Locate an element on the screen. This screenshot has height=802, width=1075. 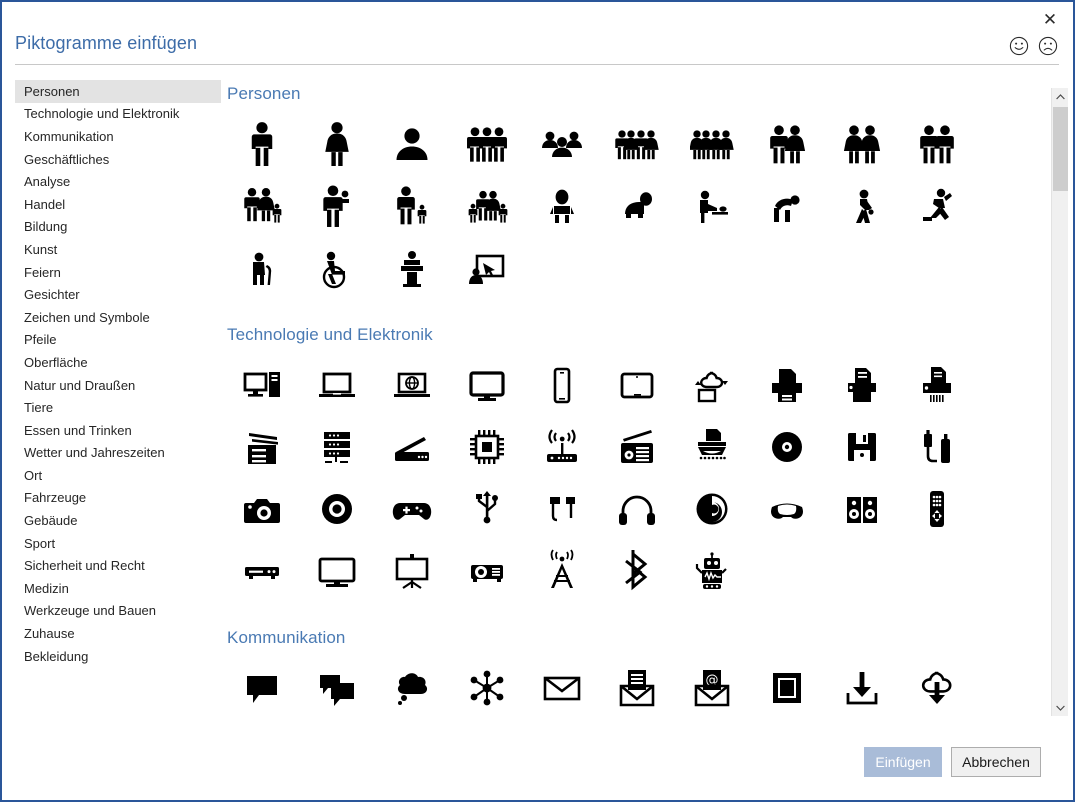
microchip-icon is located at coordinates (486, 447).